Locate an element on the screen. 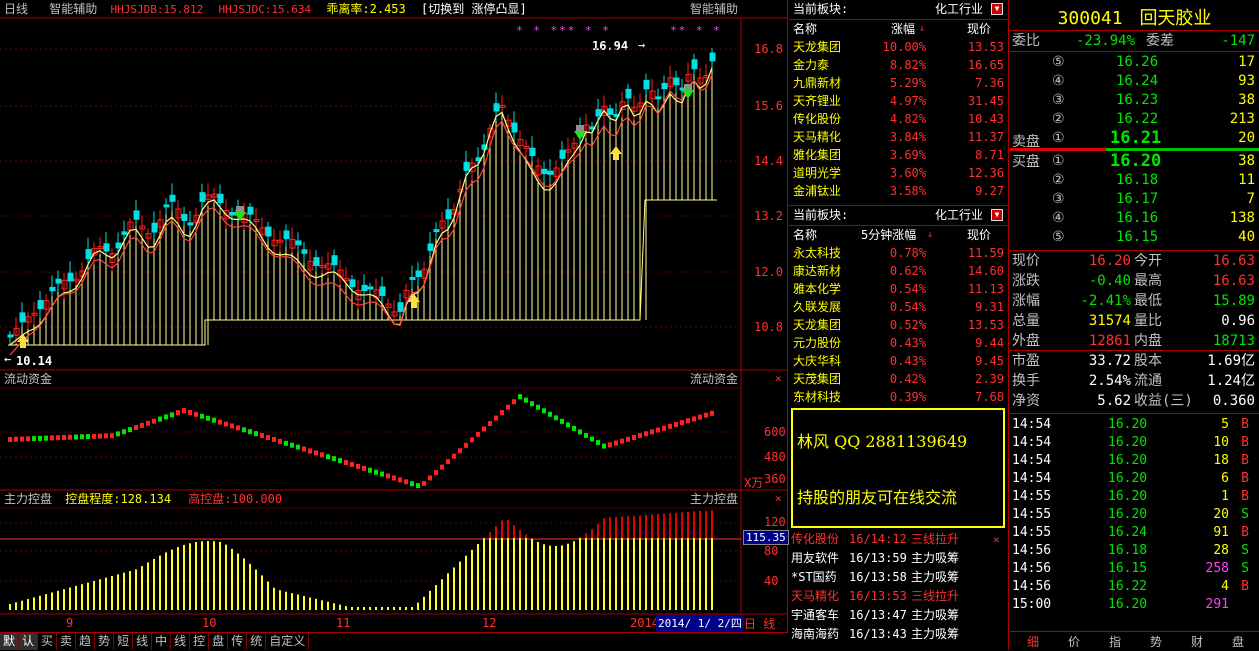 The image size is (1259, 651). alert-row: 宇通客车 16/13:47 主力吸筹 is located at coordinates (891, 615).